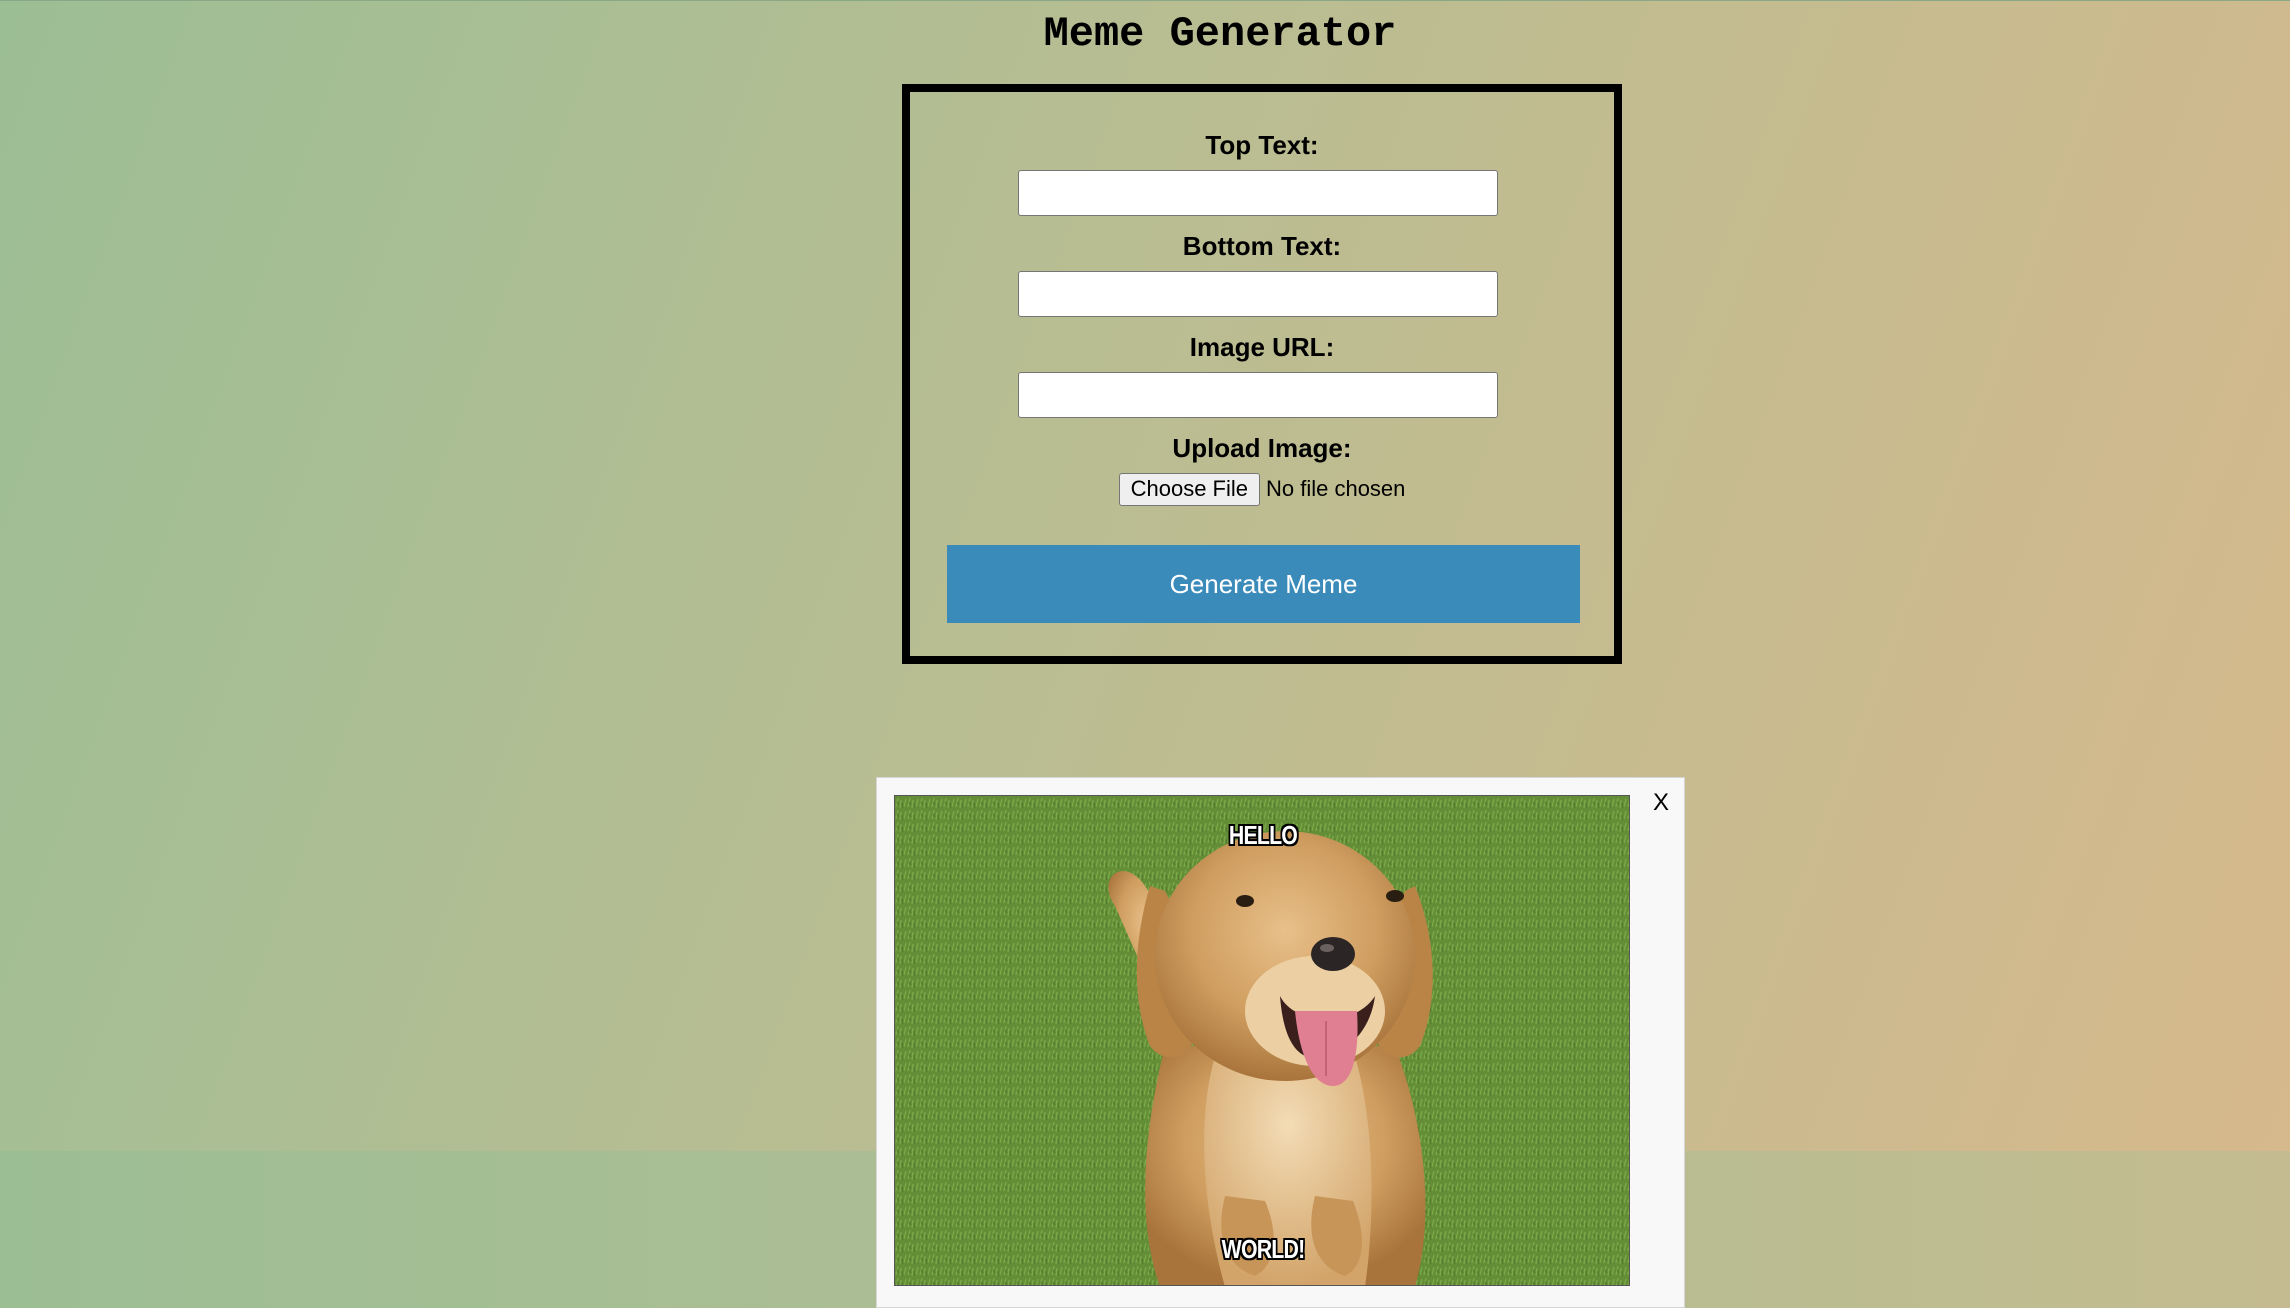 This screenshot has height=1308, width=2290. What do you see at coordinates (1262, 145) in the screenshot?
I see `top-text-label: Top Text:` at bounding box center [1262, 145].